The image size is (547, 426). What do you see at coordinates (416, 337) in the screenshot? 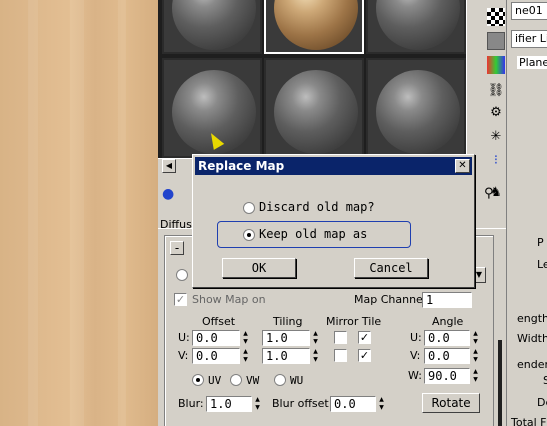
I see `angle-u-label: U:` at bounding box center [416, 337].